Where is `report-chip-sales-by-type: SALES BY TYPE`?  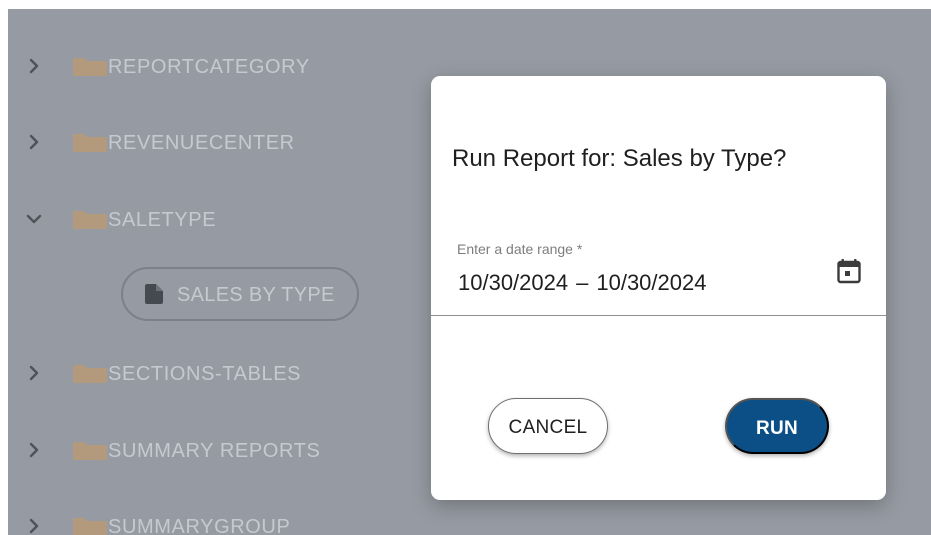 report-chip-sales-by-type: SALES BY TYPE is located at coordinates (240, 294).